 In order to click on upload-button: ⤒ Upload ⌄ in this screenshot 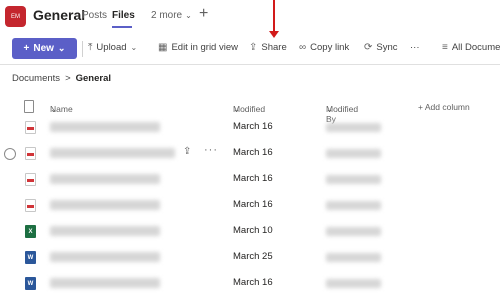, I will do `click(112, 47)`.